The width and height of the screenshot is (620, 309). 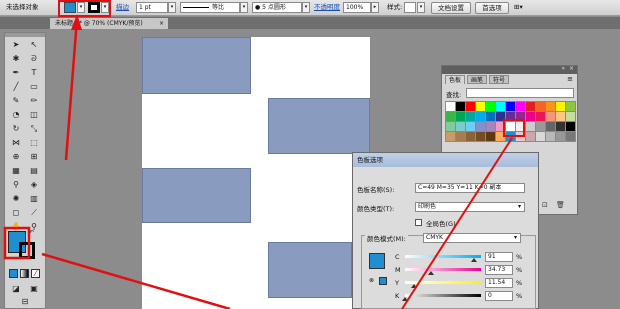 I want to click on annotation-line-swatch, so click(x=457, y=223).